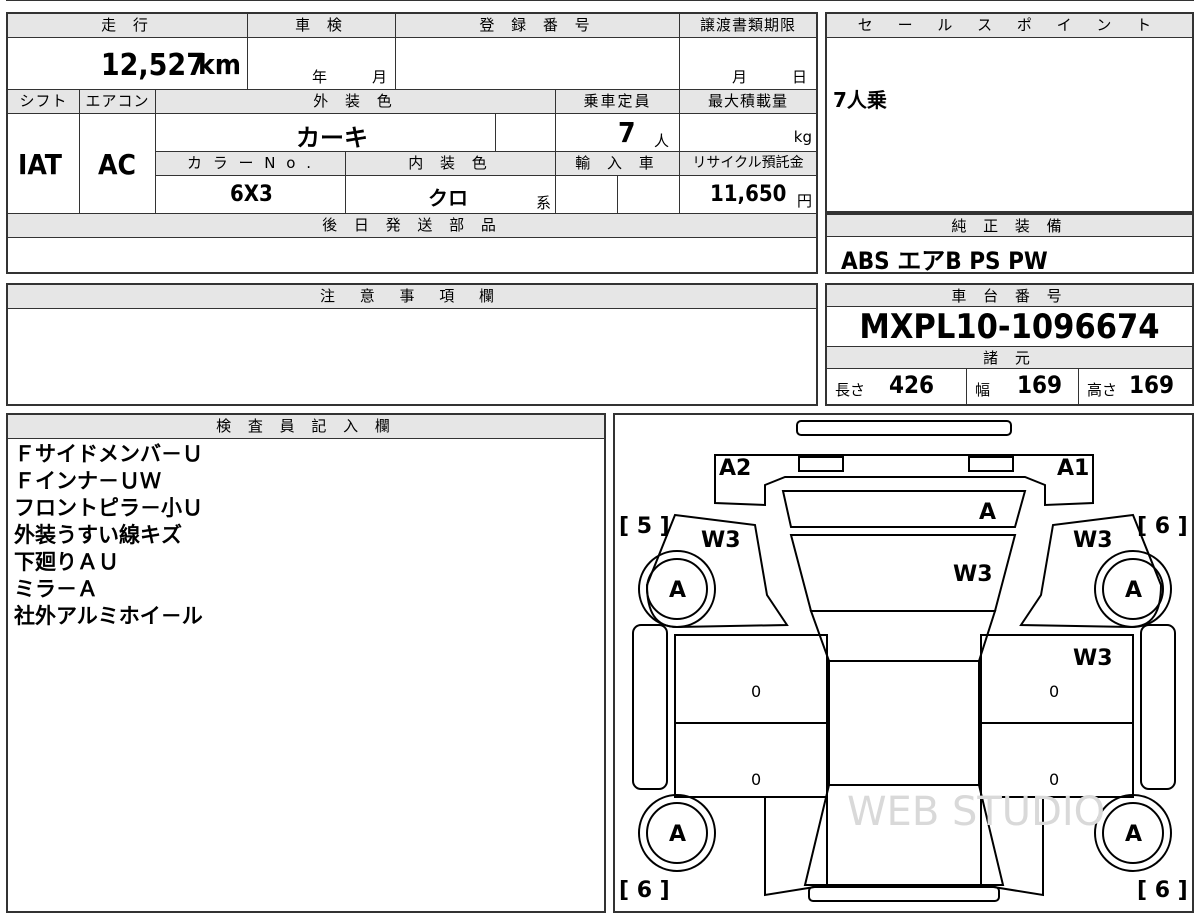 The height and width of the screenshot is (913, 1200). Describe the element at coordinates (251, 164) in the screenshot. I see `color-no-label: カ ラ ー N o .` at that location.